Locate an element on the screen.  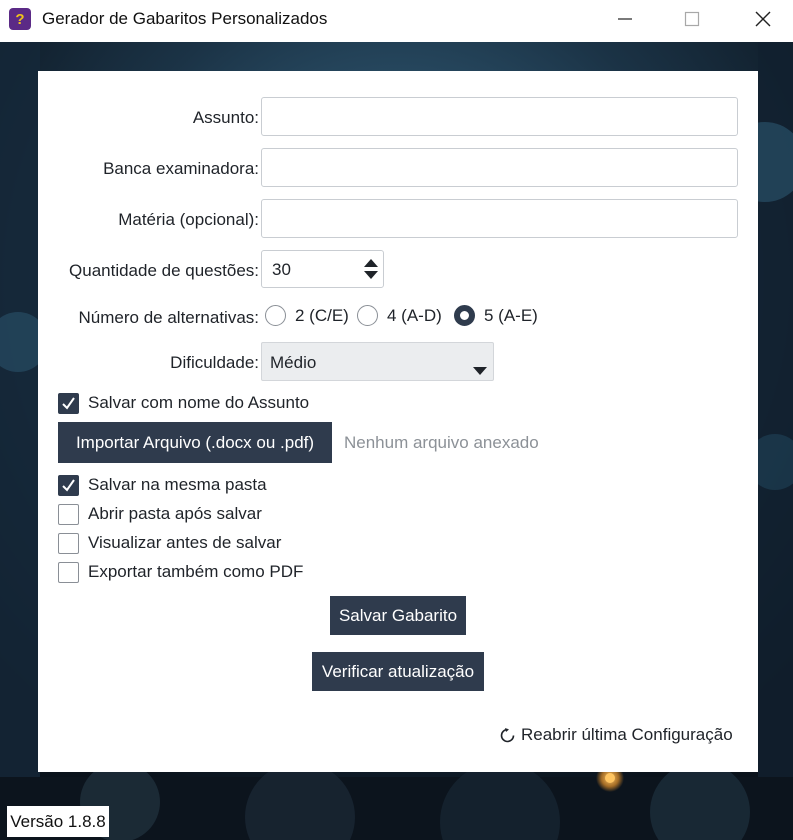
close-button is located at coordinates (763, 19).